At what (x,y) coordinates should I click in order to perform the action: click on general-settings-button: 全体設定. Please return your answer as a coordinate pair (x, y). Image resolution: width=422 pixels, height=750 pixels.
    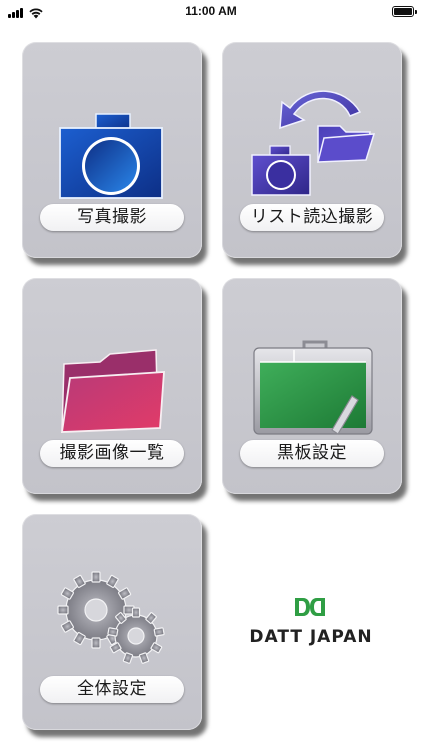
    Looking at the image, I should click on (112, 622).